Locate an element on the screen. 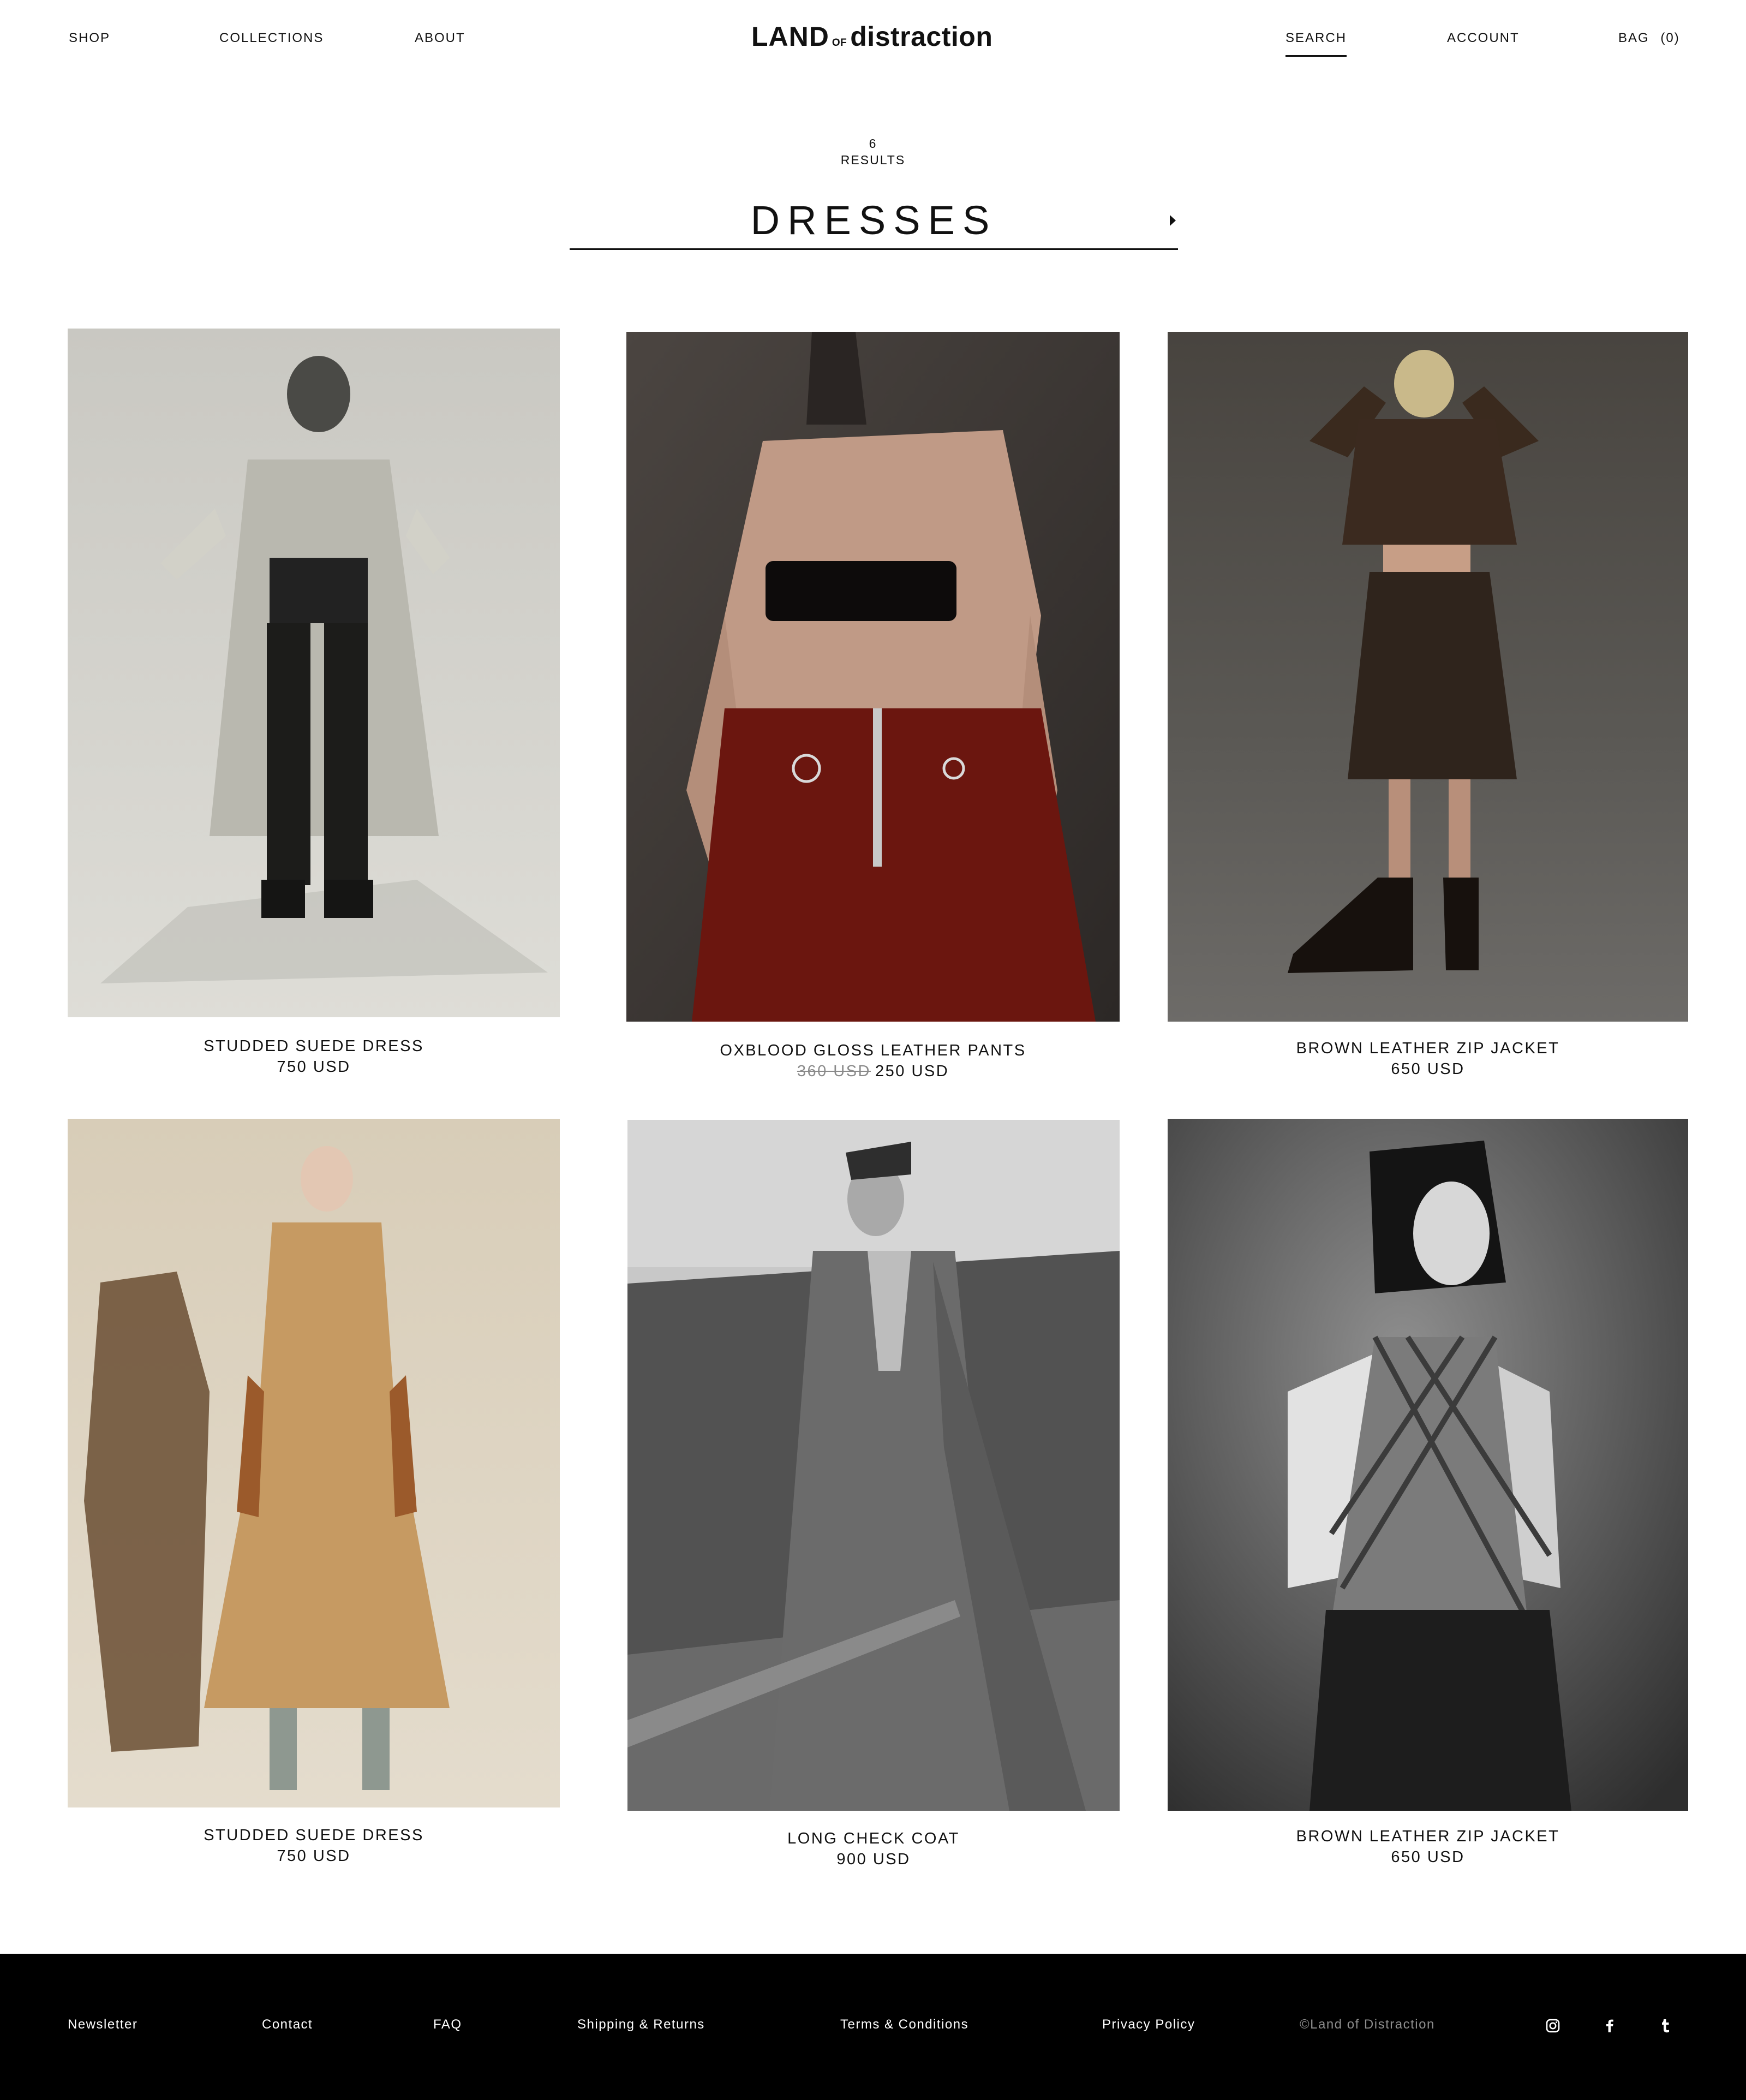 The width and height of the screenshot is (1746, 2100). nav-account: ACCOUNT is located at coordinates (1483, 38).